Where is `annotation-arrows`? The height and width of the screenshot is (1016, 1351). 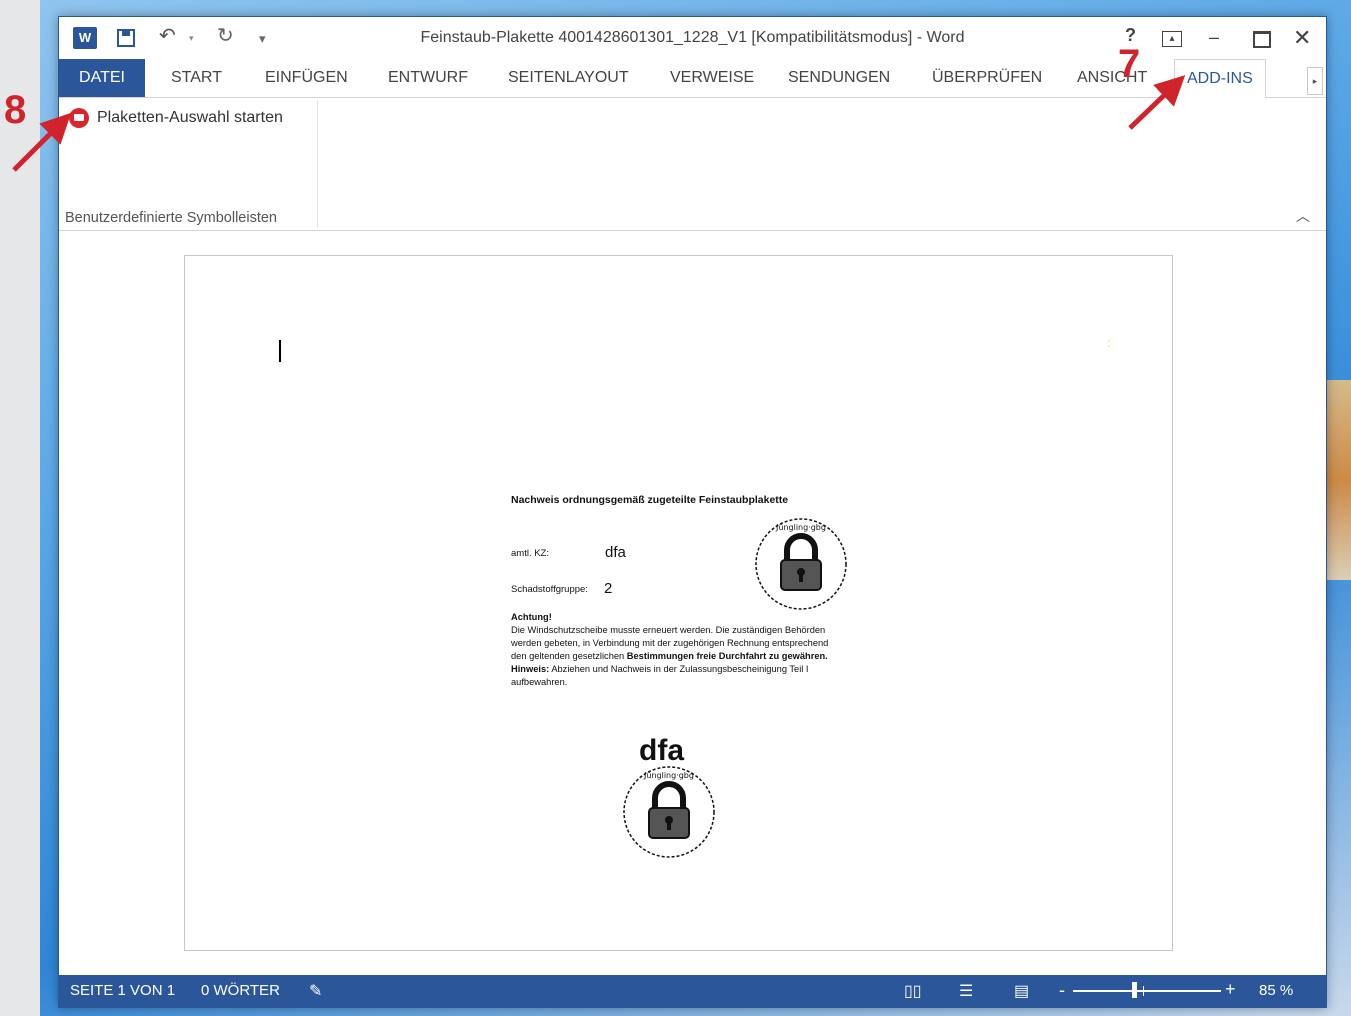
annotation-arrows is located at coordinates (599, 123).